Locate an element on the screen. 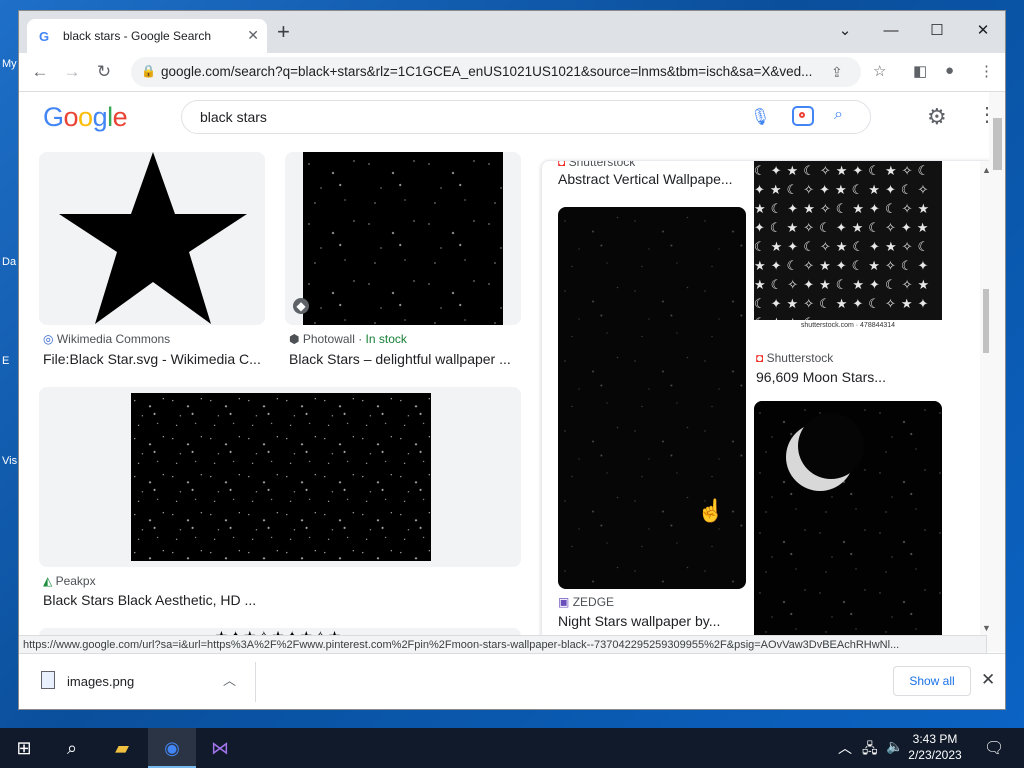  night-stars-image is located at coordinates (652, 398).